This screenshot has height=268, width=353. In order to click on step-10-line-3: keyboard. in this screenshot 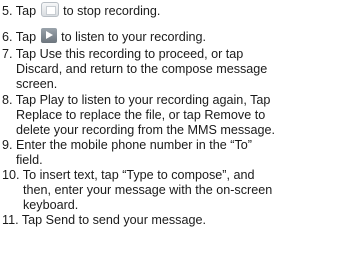, I will do `click(51, 205)`.